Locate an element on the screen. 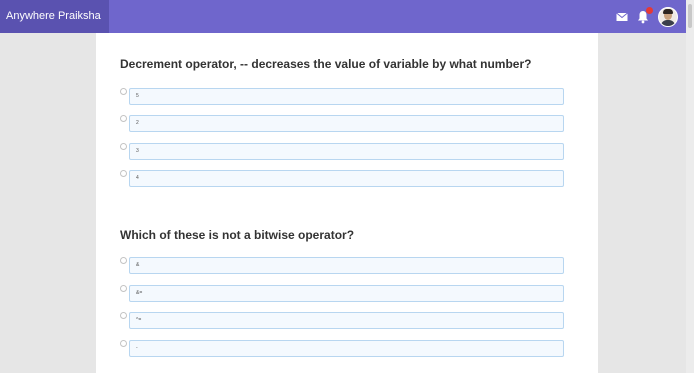  option-3: 3 is located at coordinates (344, 151).